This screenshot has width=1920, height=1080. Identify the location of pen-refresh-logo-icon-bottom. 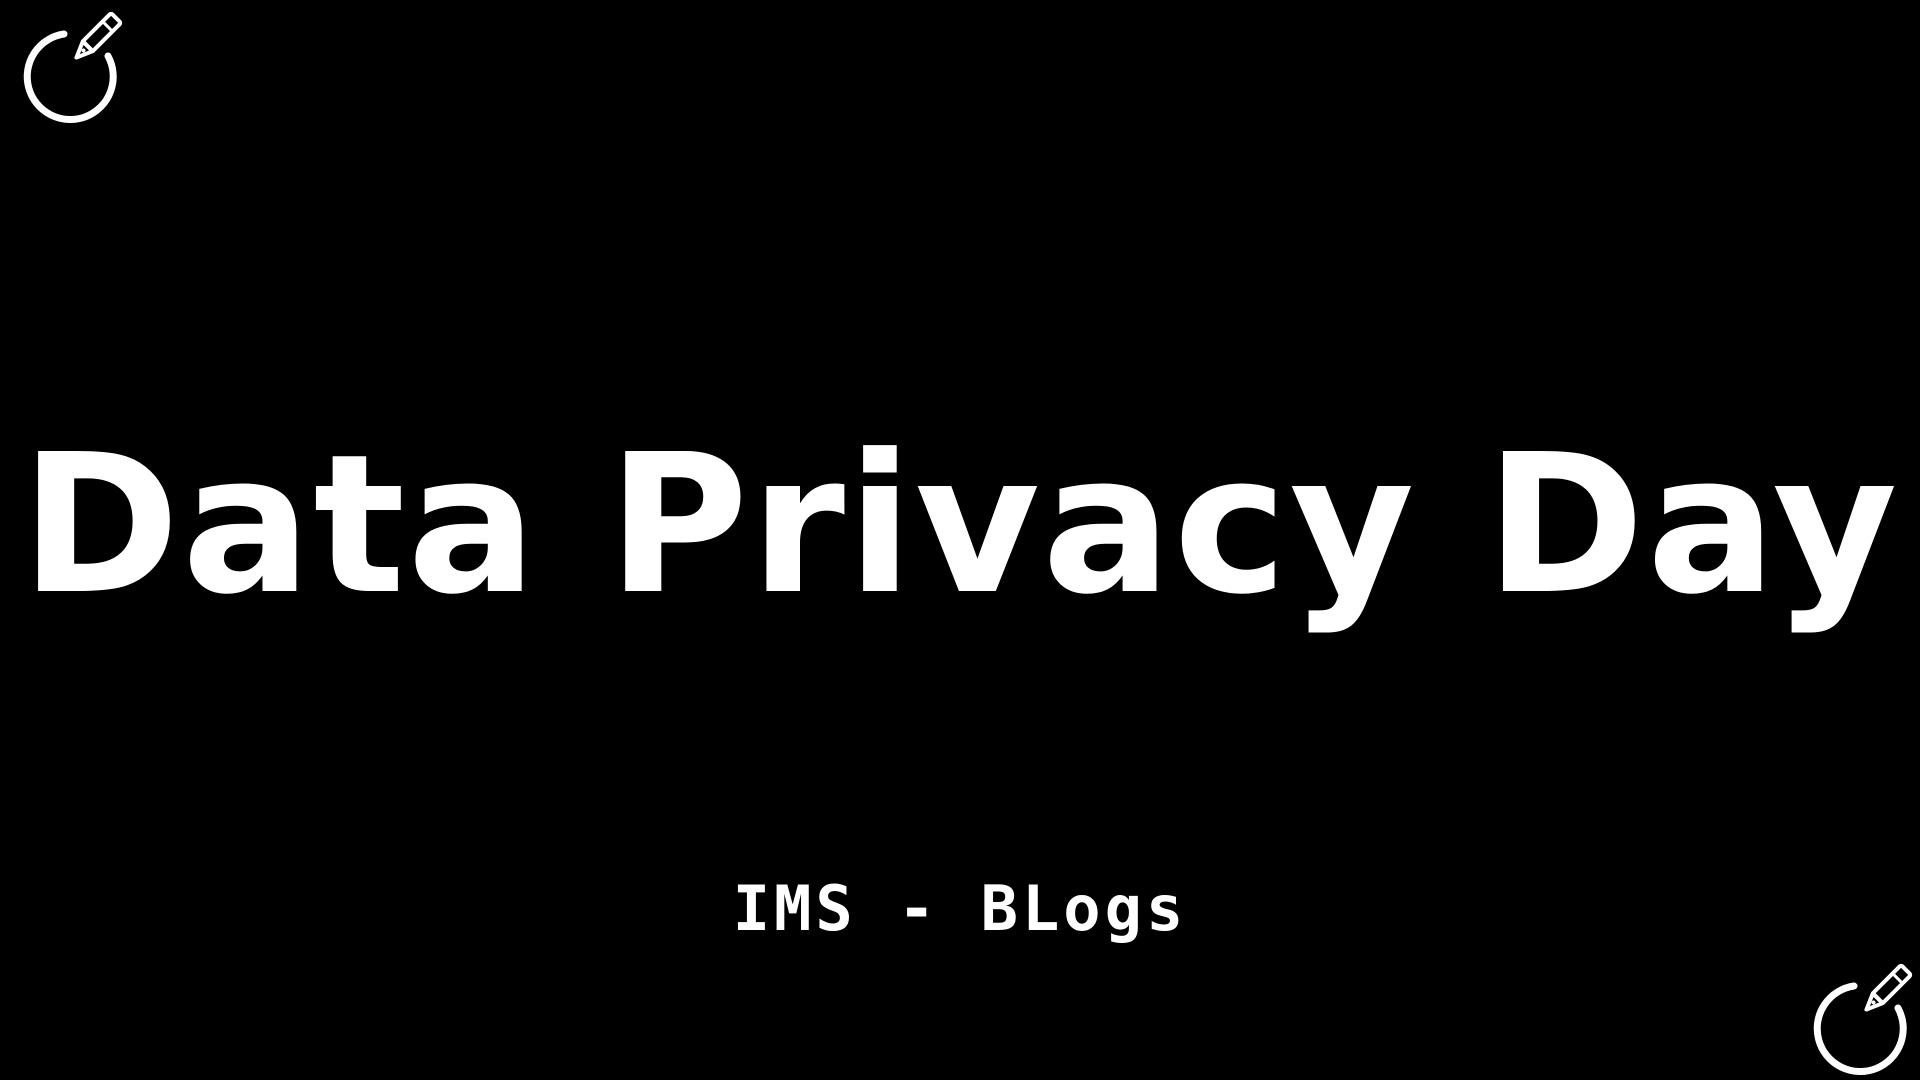
(1861, 1016).